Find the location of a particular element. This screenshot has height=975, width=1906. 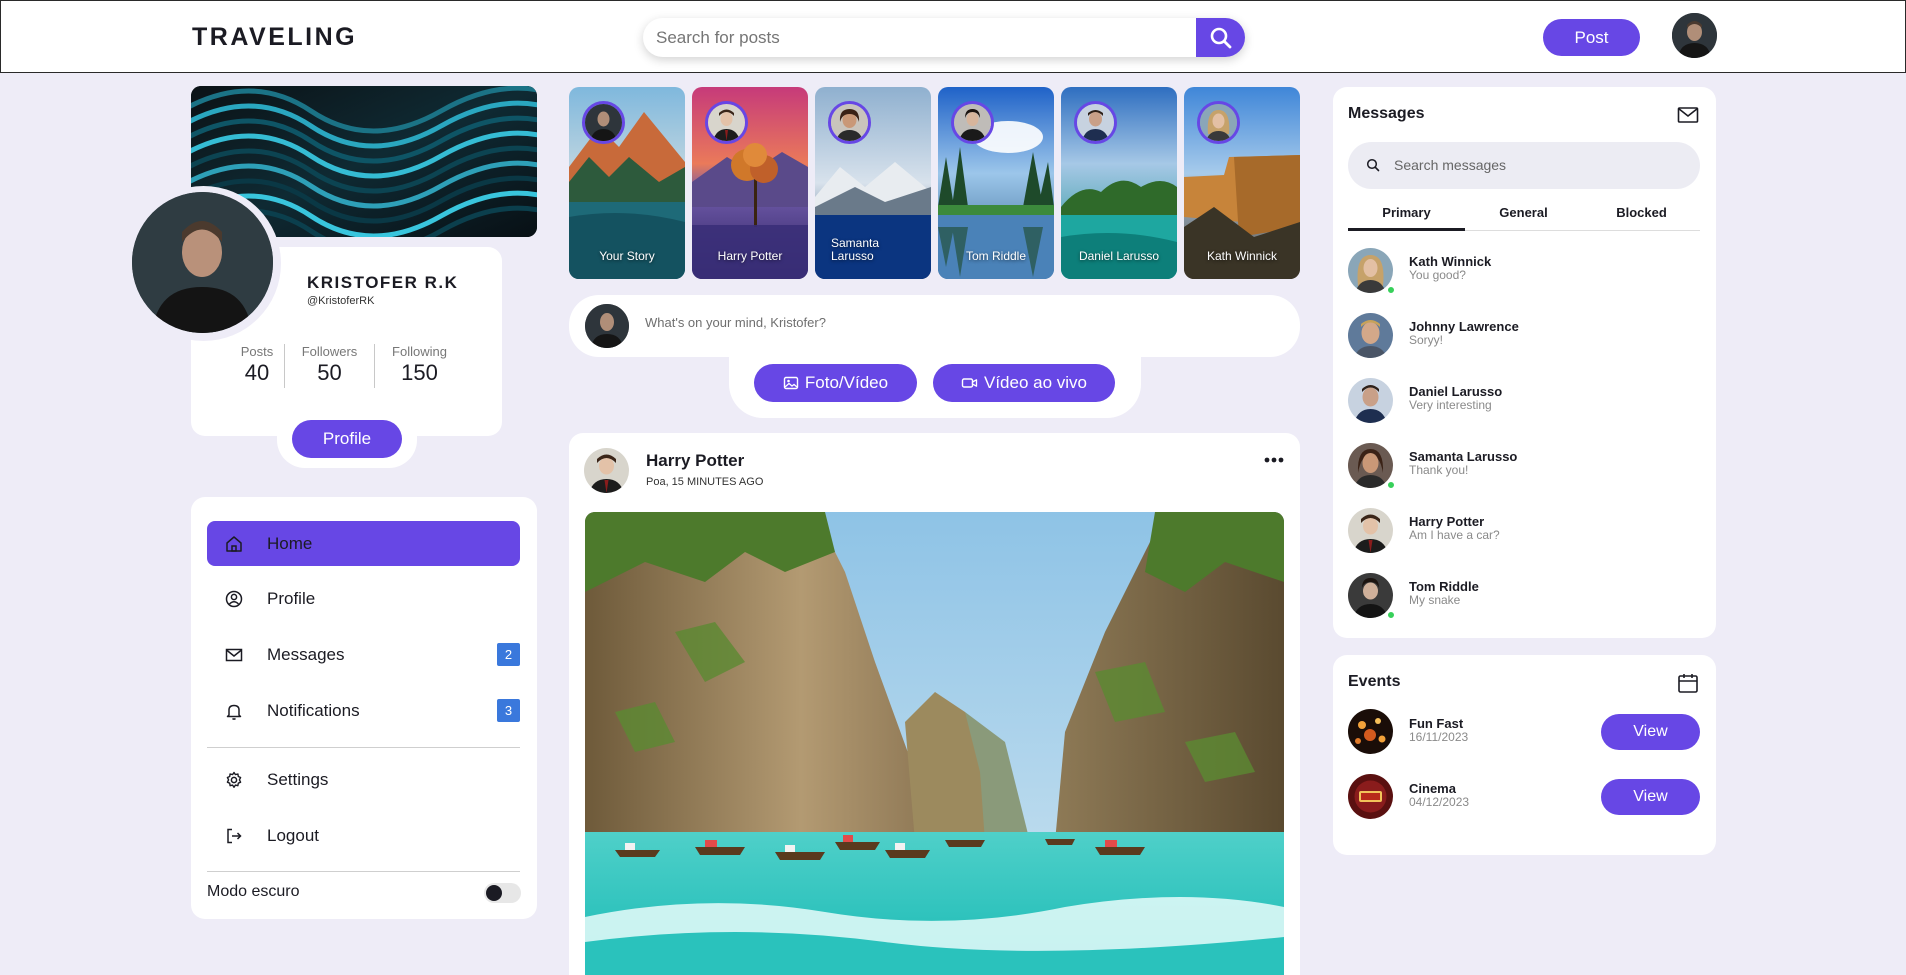

story-name: Harry Potter is located at coordinates (750, 256).